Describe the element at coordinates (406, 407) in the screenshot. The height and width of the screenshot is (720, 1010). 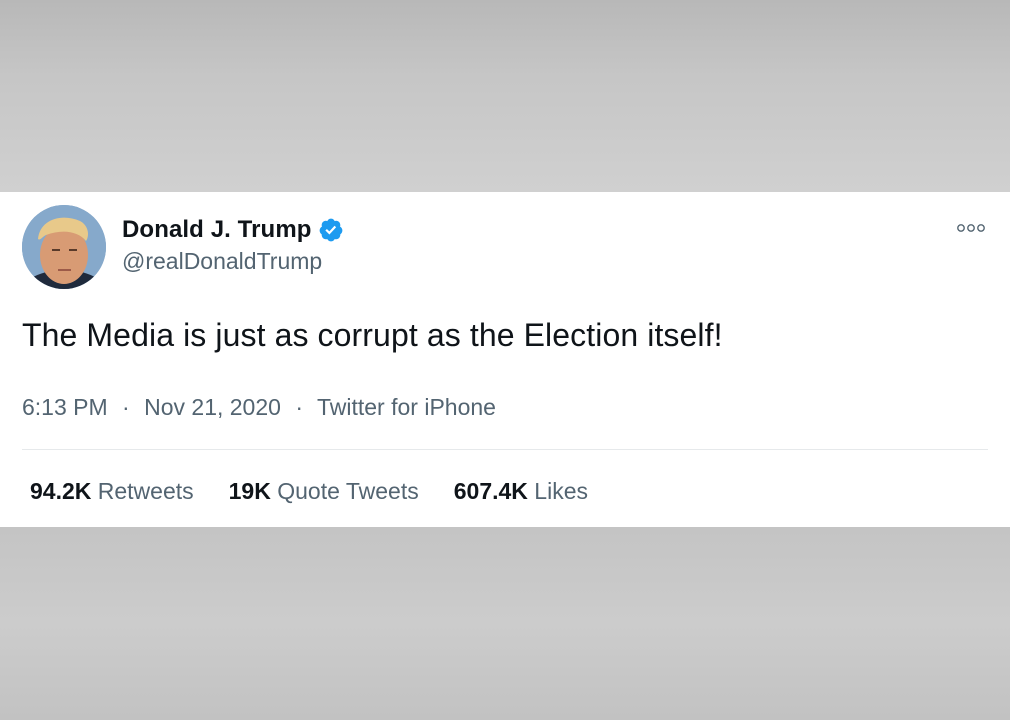
I see `tweet-source-link: Twitter for iPhone` at that location.